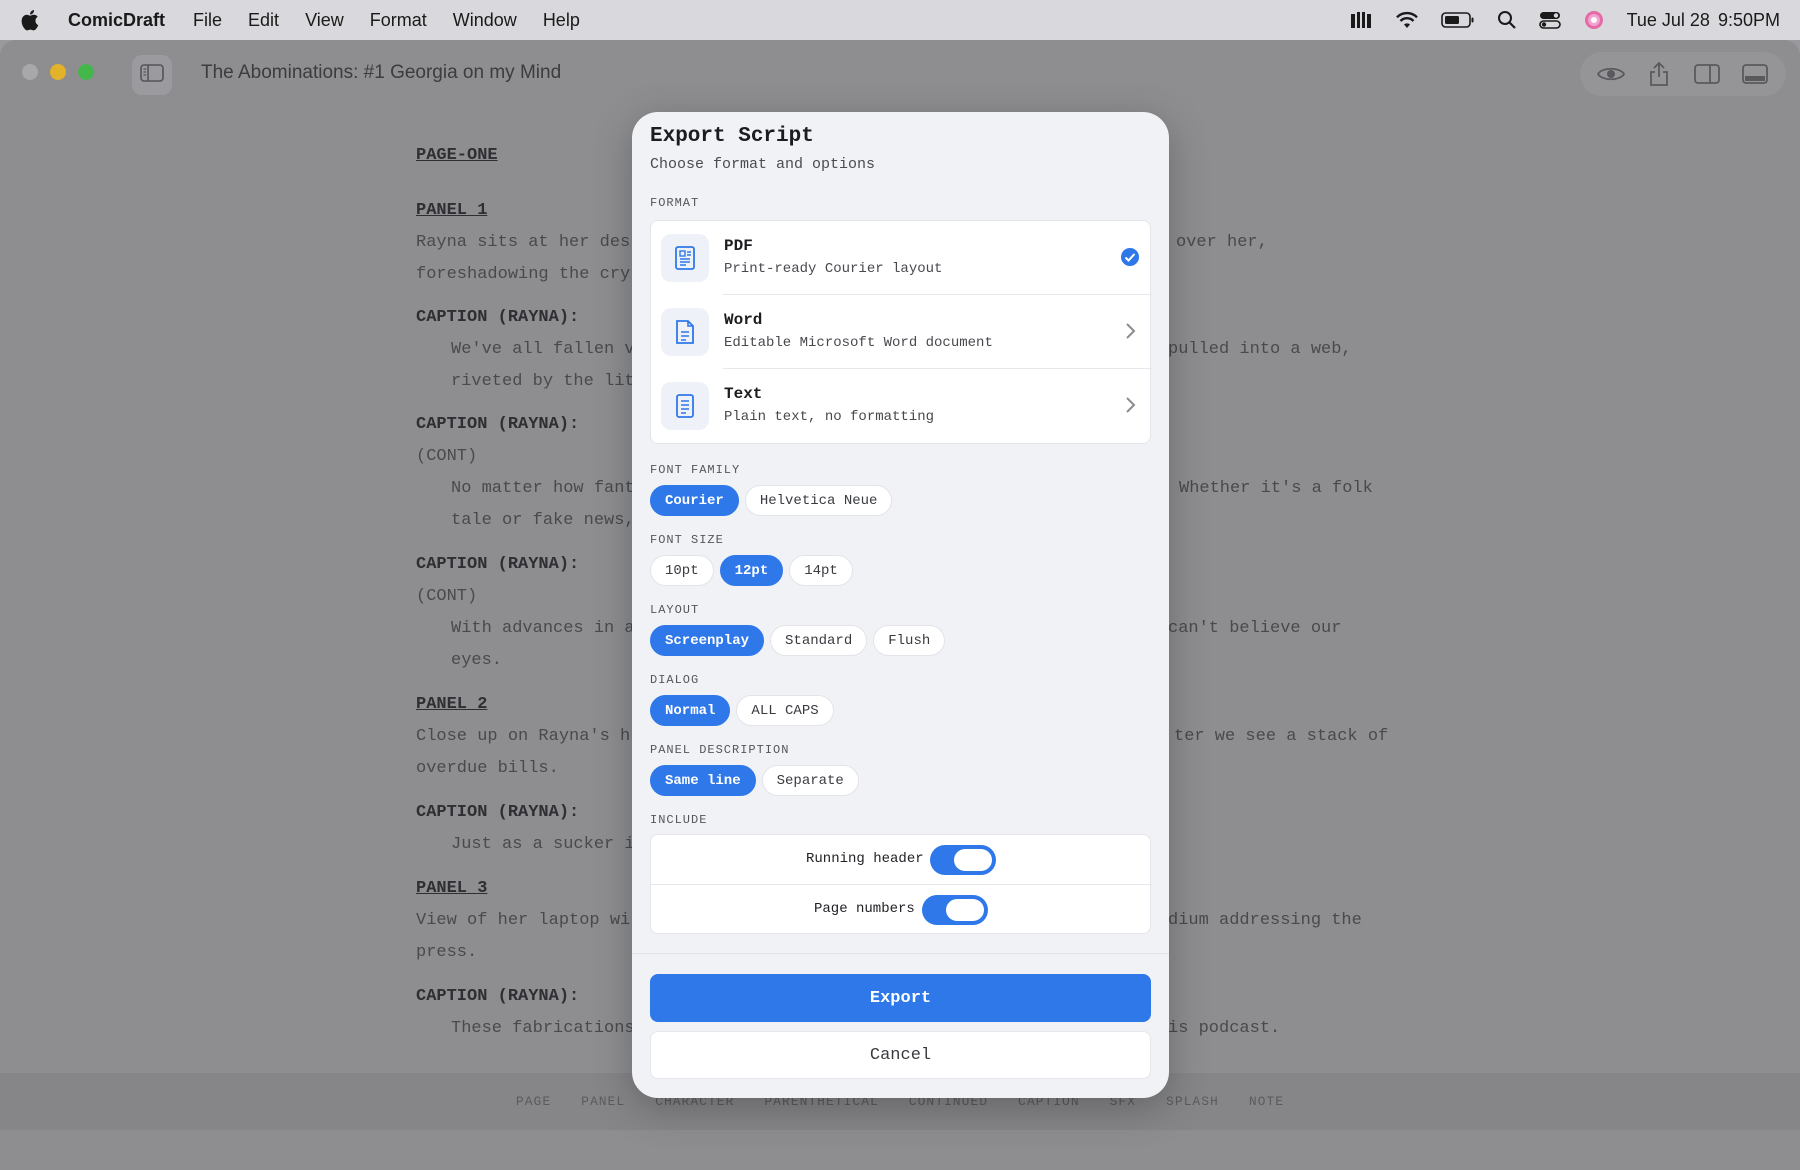  Describe the element at coordinates (1611, 74) in the screenshot. I see `preview-button` at that location.